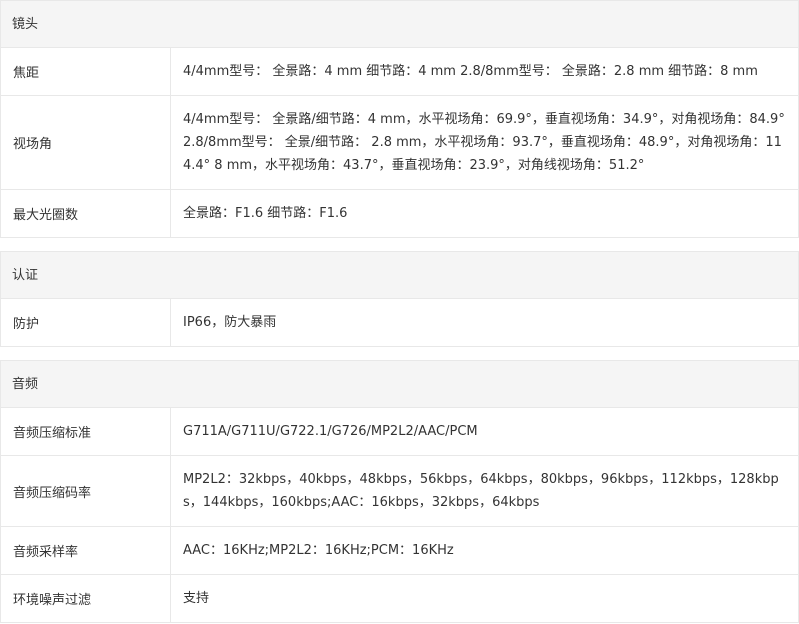 The image size is (799, 624). I want to click on spec-value: 全景路：F1.6 细节路：F1.6, so click(265, 213).